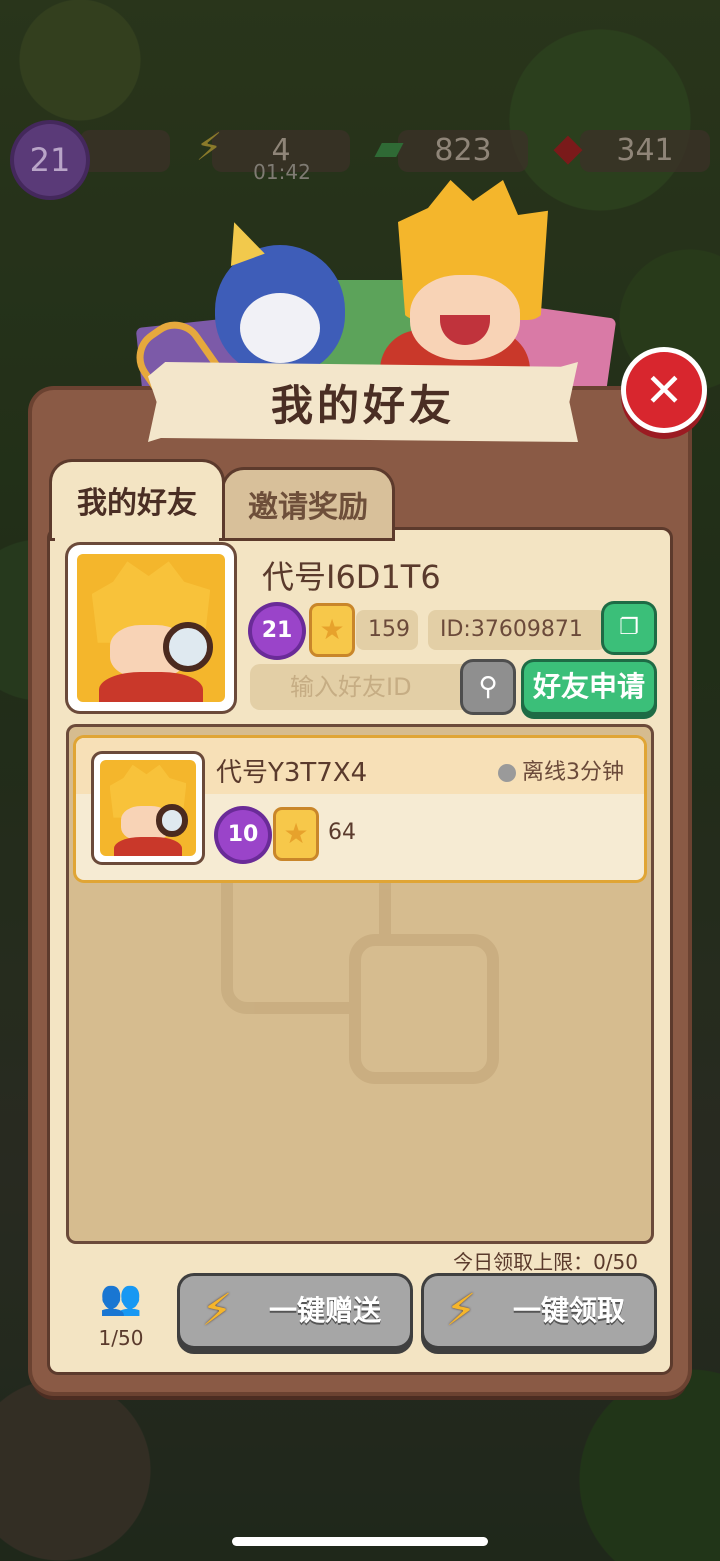 This screenshot has width=720, height=1561. I want to click on title-ribbon: 我的好友, so click(363, 402).